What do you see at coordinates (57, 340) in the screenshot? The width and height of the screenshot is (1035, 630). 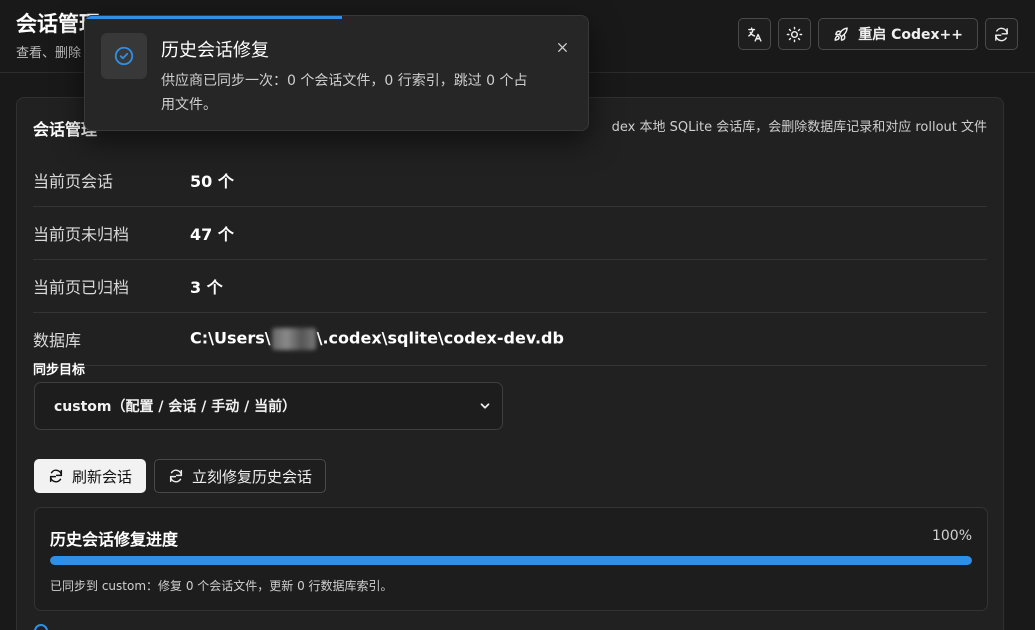 I see `info-label: 数据库` at bounding box center [57, 340].